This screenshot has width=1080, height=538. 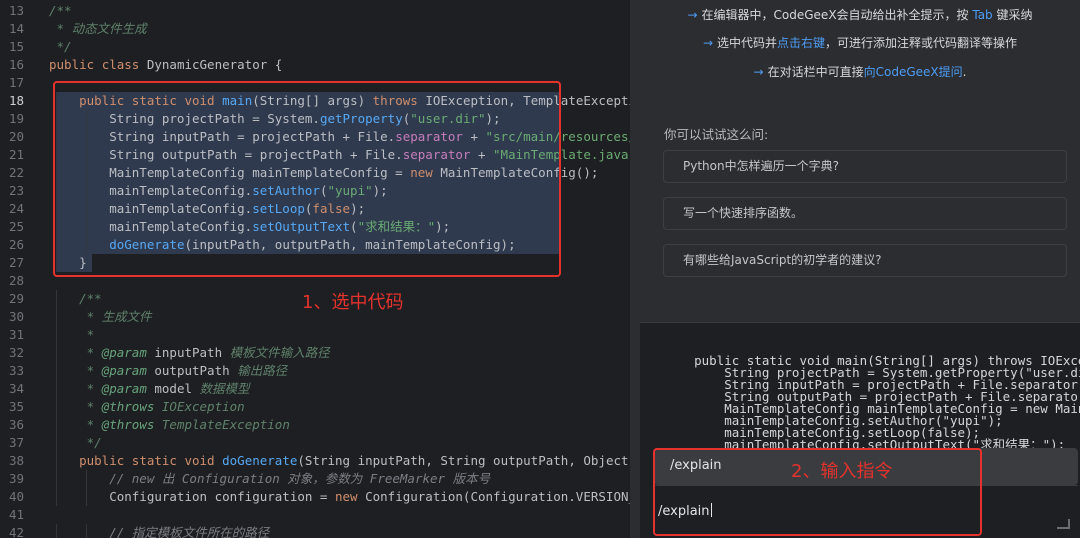 I want to click on line-number: 19, so click(x=16, y=118).